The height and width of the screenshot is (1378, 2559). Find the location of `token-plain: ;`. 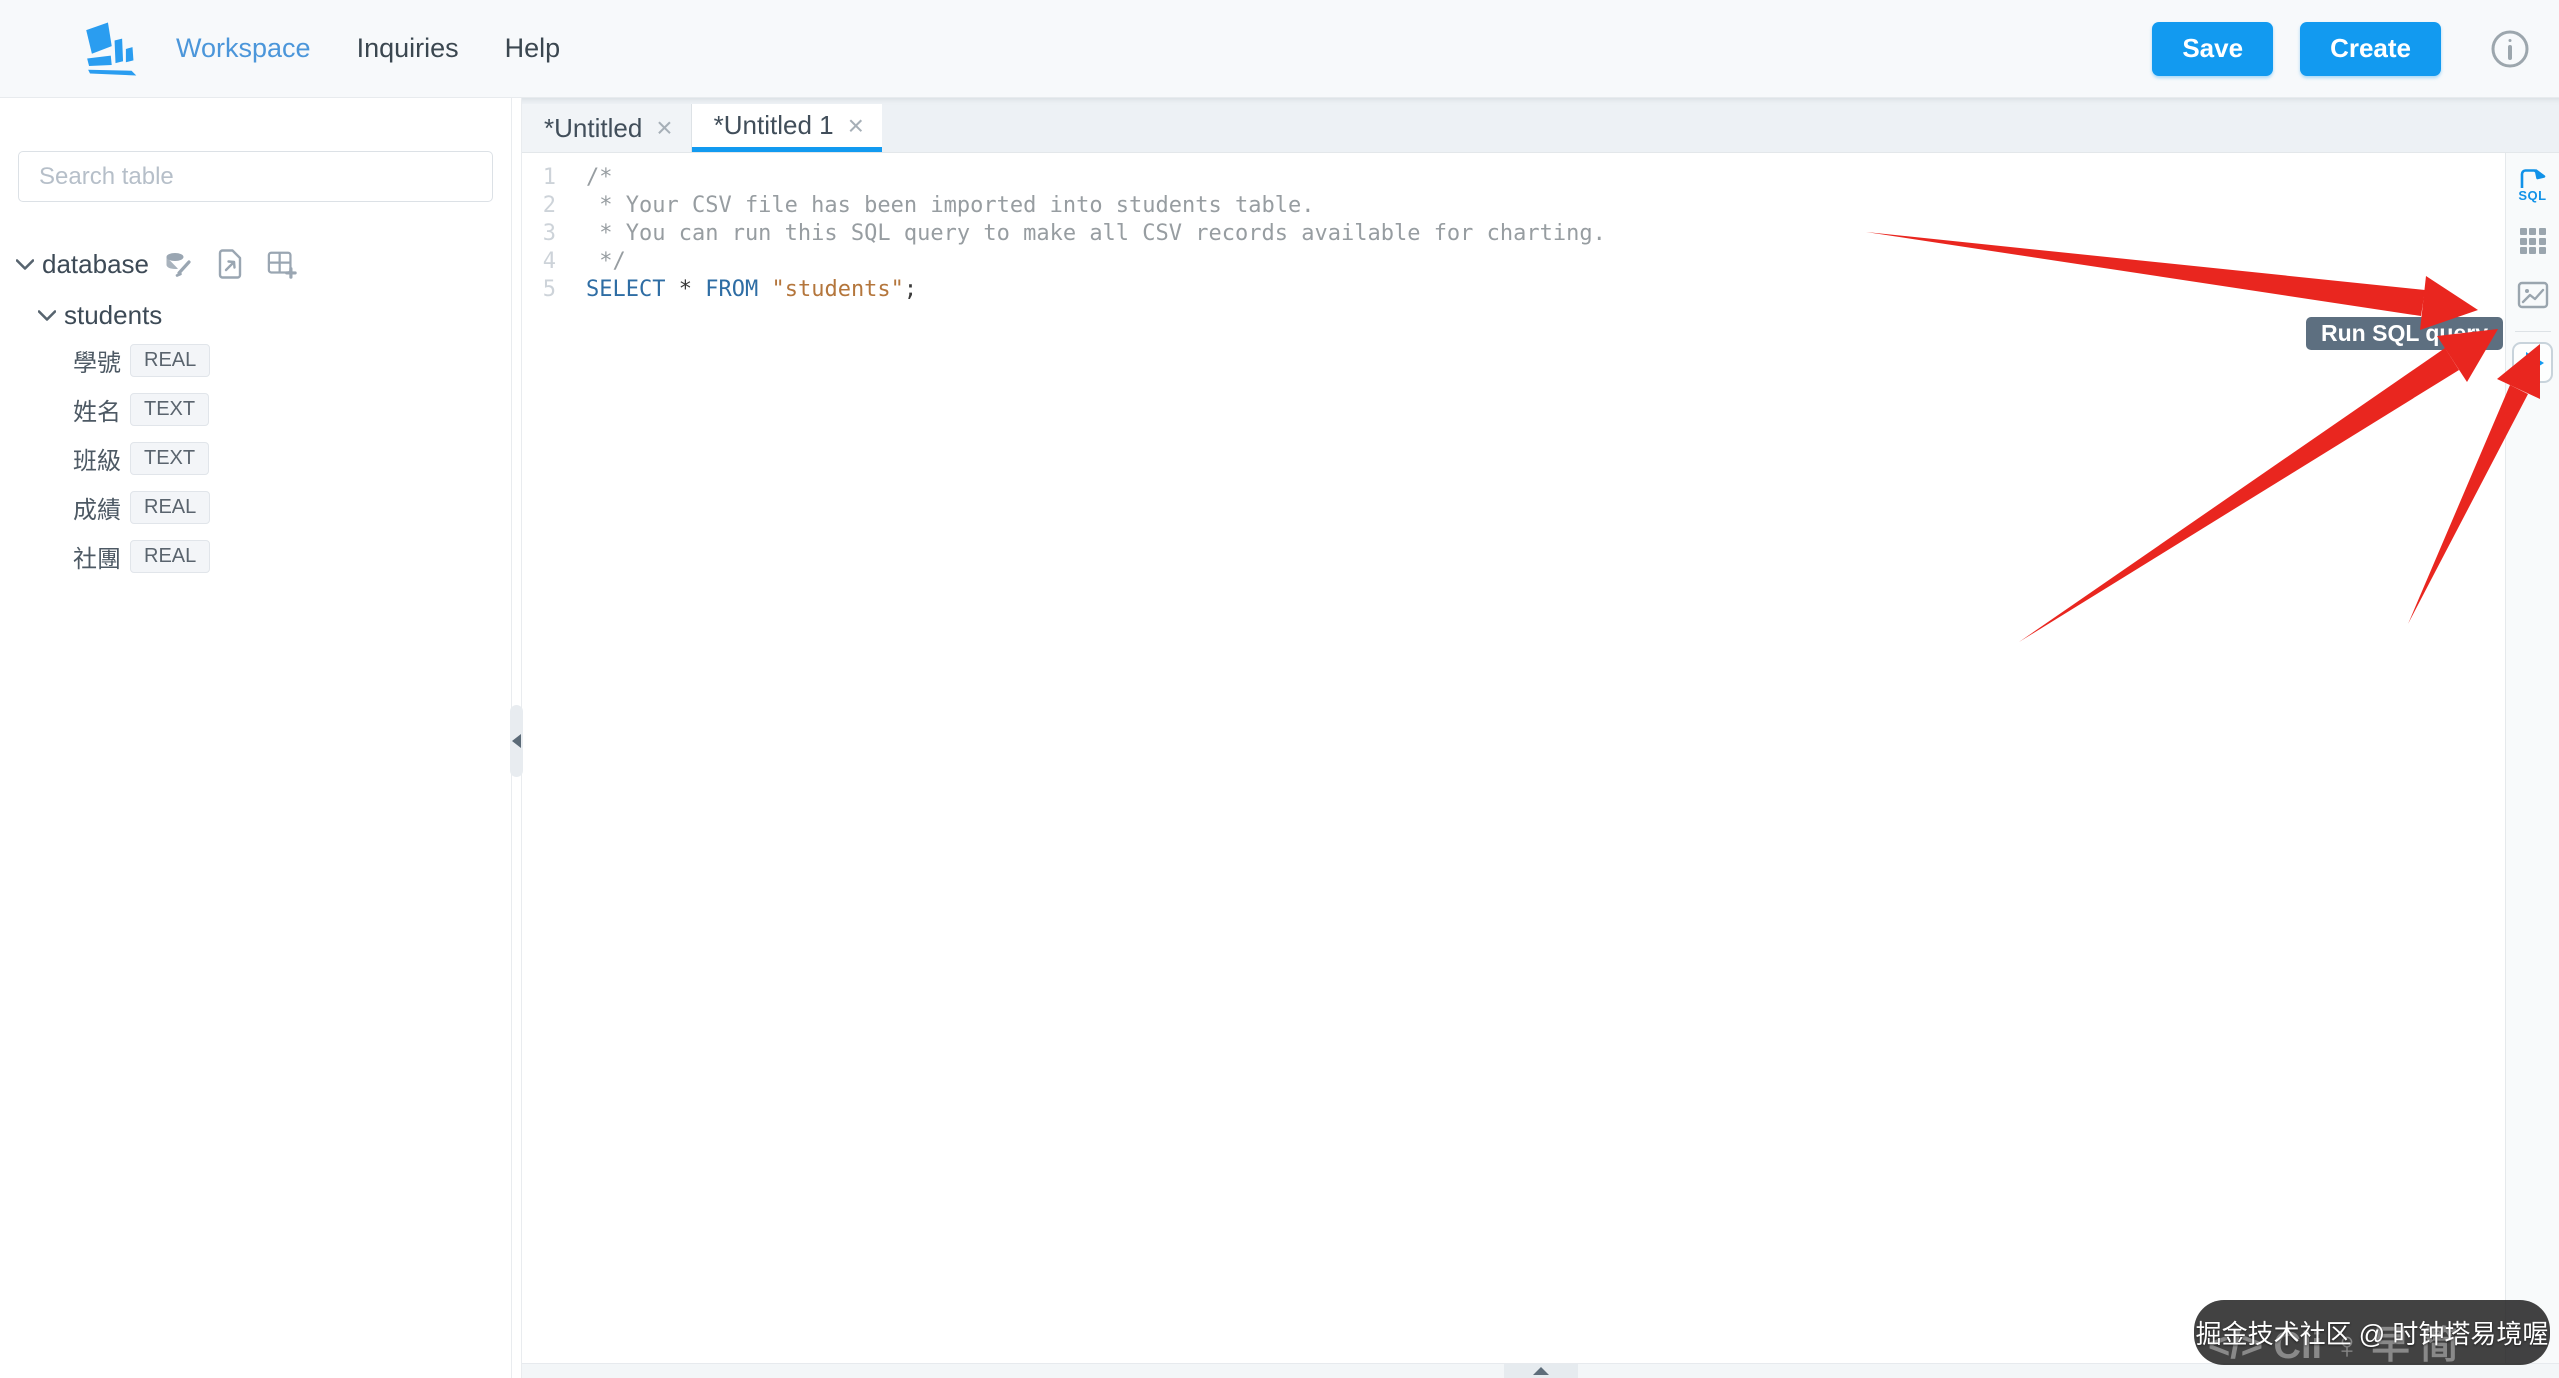

token-plain: ; is located at coordinates (910, 289).